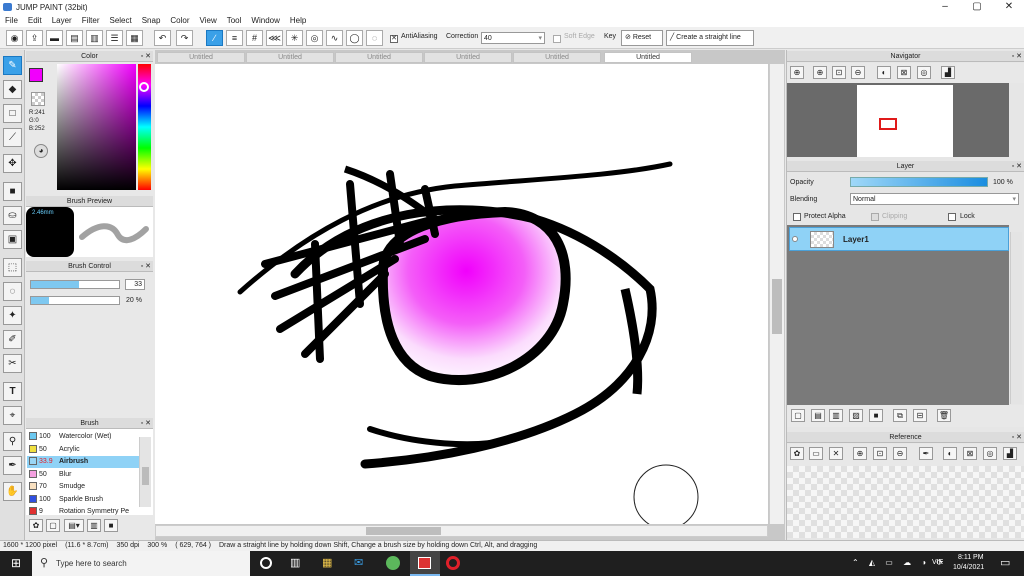 This screenshot has height=576, width=1024. Describe the element at coordinates (797, 72) in the screenshot. I see `zoom-fit-icon: ⊕` at that location.